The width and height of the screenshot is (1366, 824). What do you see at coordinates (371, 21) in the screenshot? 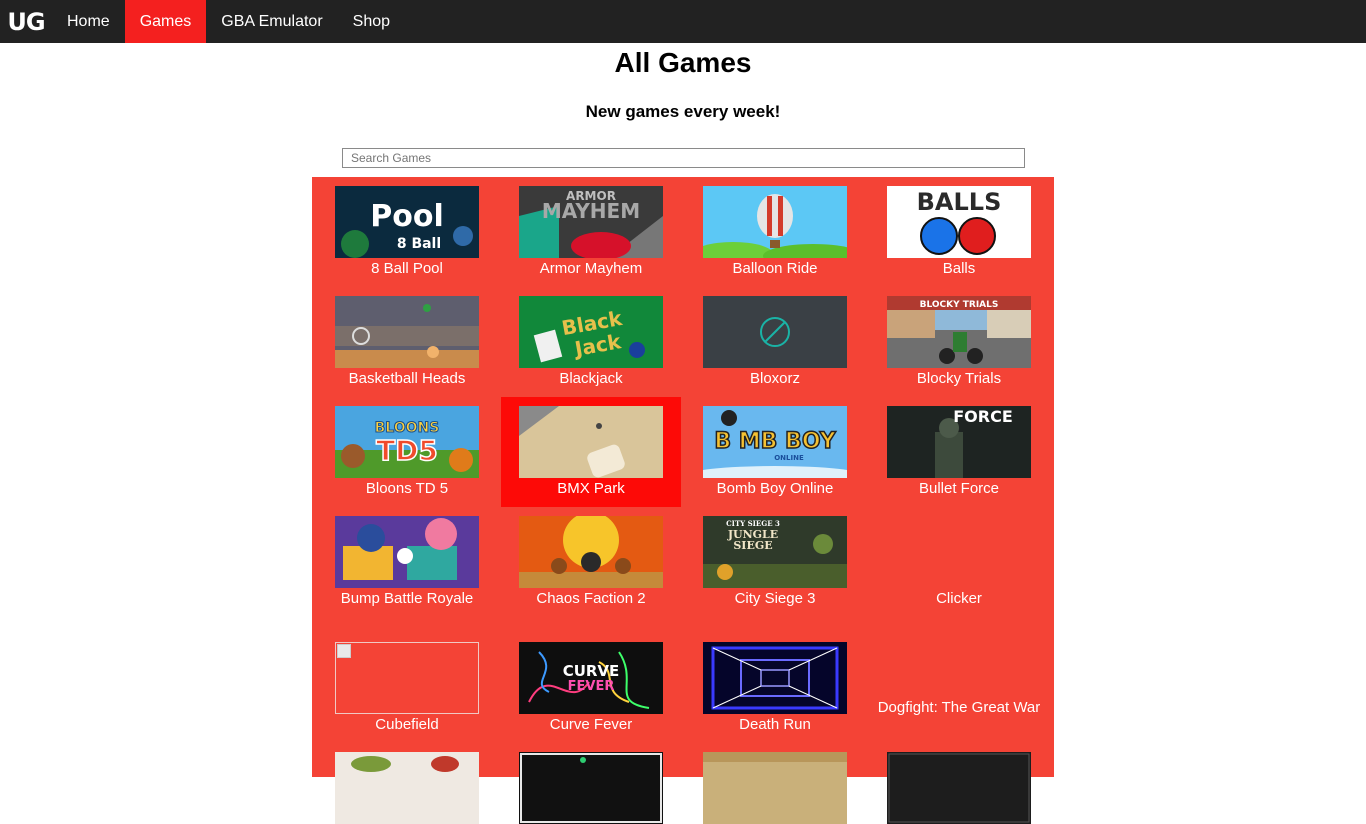
I see `nav-shop: Shop` at bounding box center [371, 21].